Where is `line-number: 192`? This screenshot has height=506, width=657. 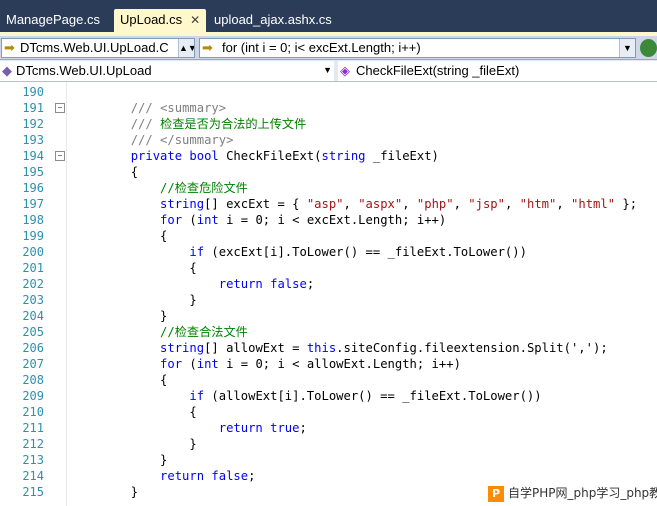 line-number: 192 is located at coordinates (33, 124).